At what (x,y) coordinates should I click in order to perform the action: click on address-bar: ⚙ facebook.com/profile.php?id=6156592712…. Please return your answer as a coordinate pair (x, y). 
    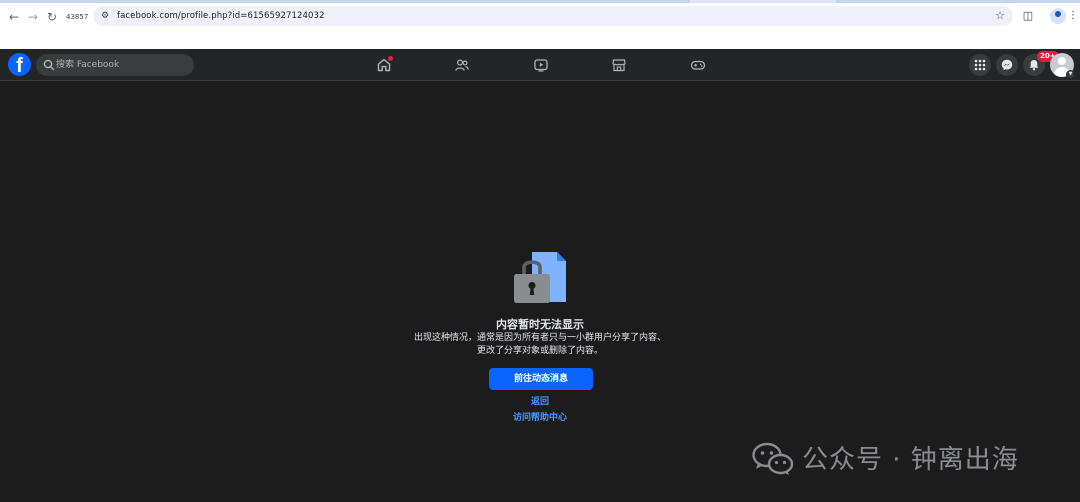
    Looking at the image, I should click on (553, 16).